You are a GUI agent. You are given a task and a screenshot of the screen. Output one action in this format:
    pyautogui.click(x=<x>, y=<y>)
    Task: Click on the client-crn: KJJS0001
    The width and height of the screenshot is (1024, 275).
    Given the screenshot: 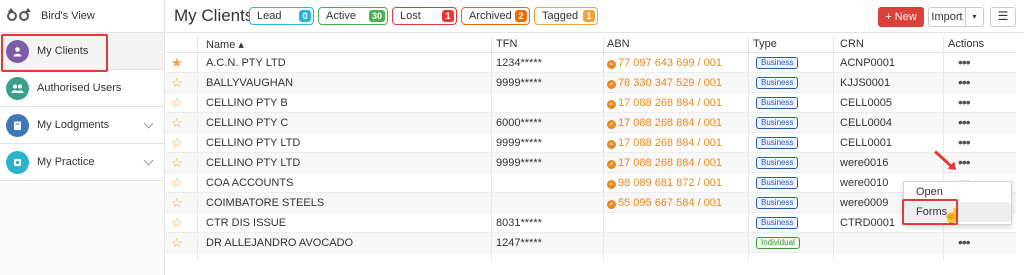 What is the action you would take?
    pyautogui.click(x=865, y=83)
    